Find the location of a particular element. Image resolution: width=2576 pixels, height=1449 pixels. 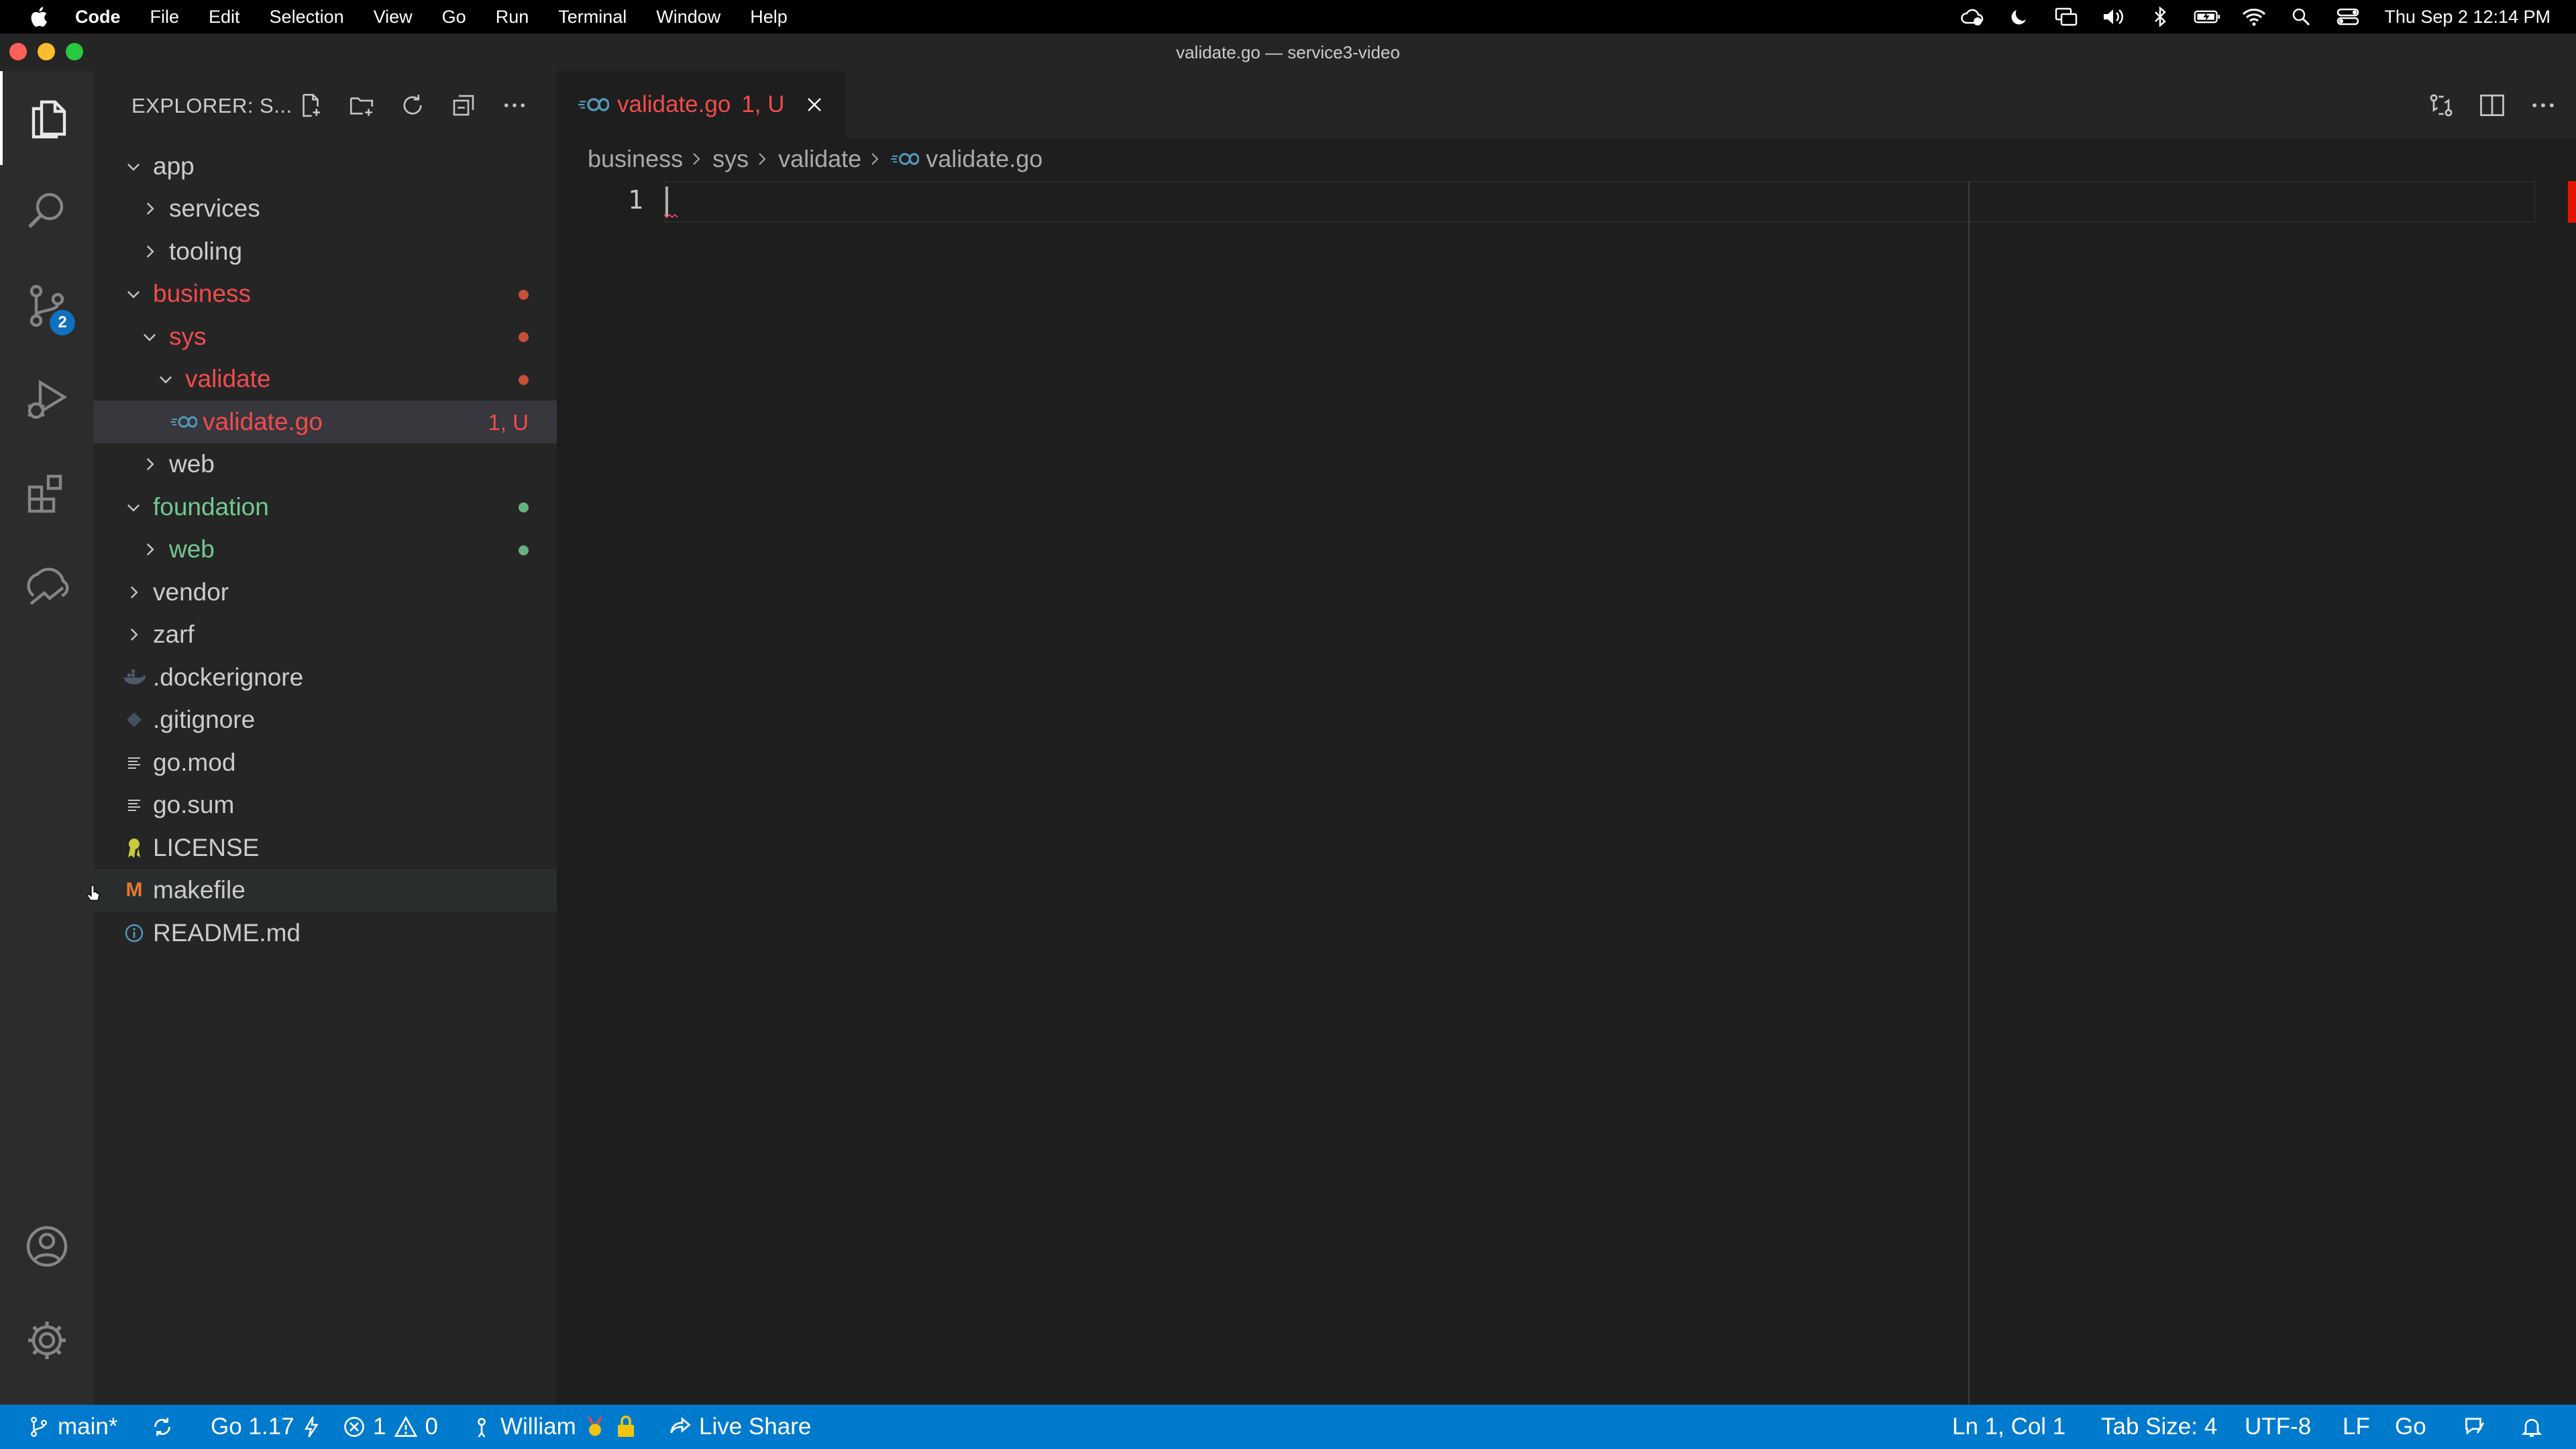

feedback-icon is located at coordinates (2475, 1426).